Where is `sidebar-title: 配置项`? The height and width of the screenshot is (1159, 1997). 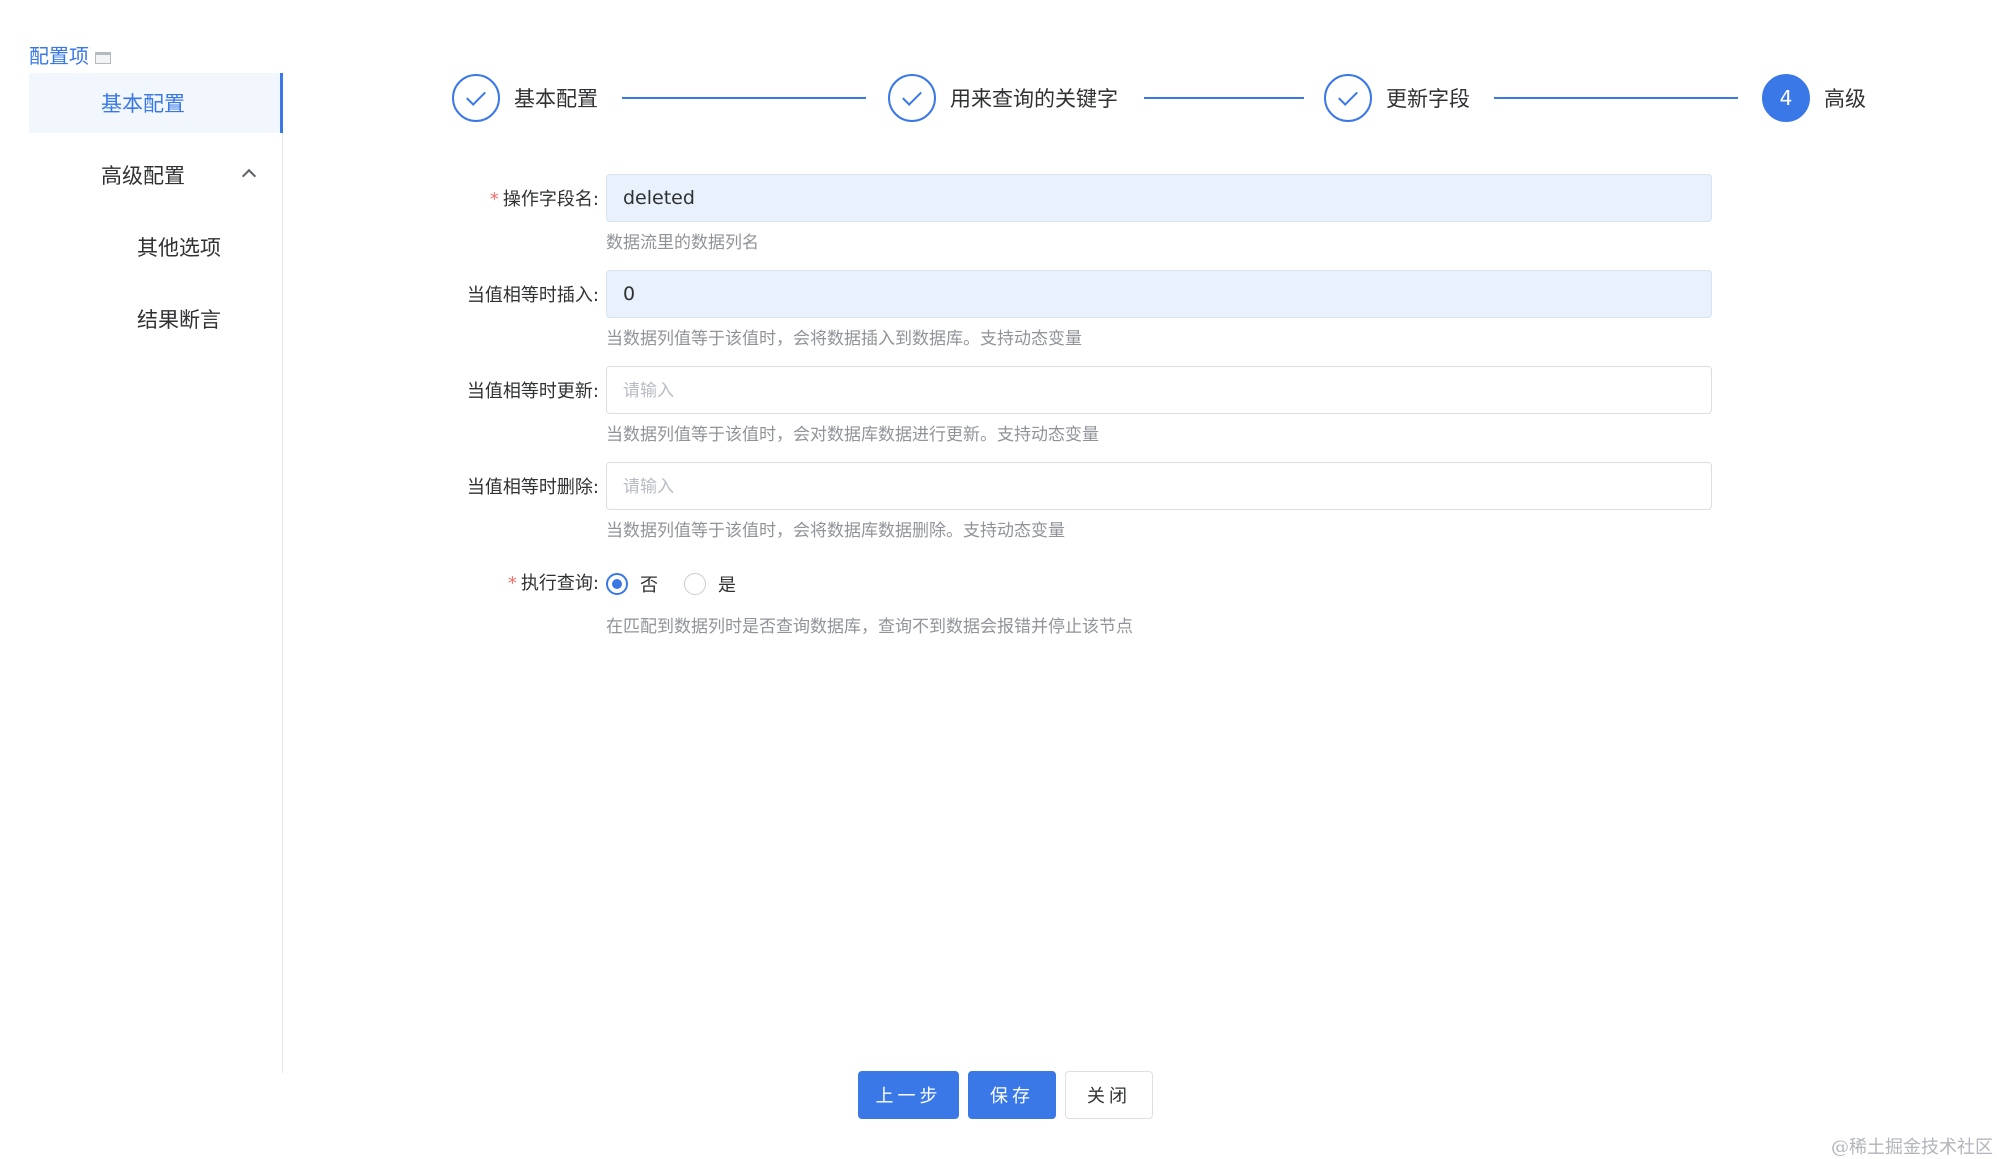
sidebar-title: 配置项 is located at coordinates (70, 54).